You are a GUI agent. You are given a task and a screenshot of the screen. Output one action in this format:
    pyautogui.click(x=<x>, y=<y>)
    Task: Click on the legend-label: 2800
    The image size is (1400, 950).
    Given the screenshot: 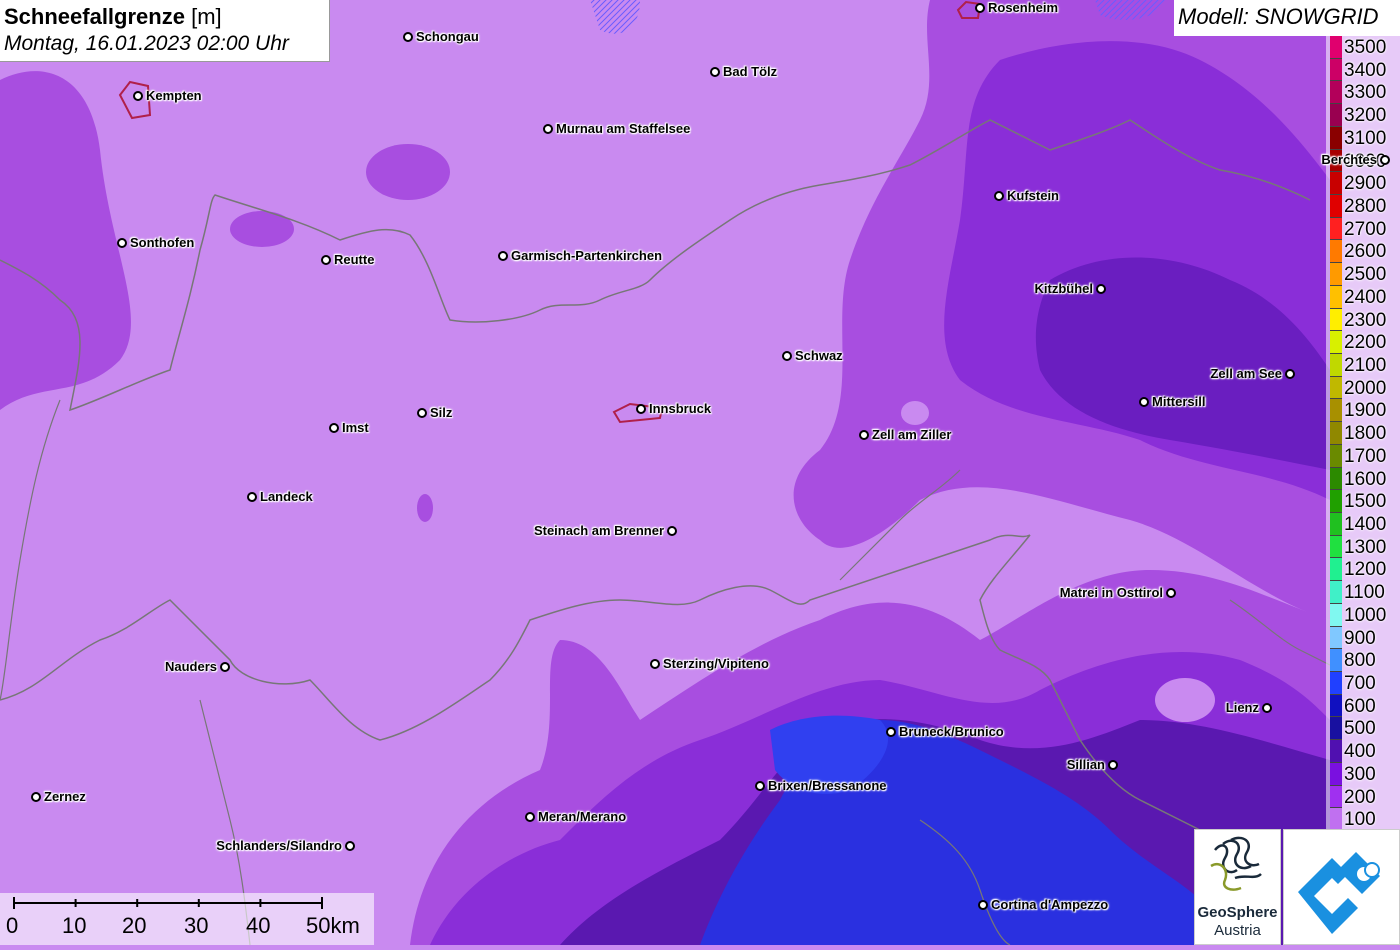 What is the action you would take?
    pyautogui.click(x=1365, y=206)
    